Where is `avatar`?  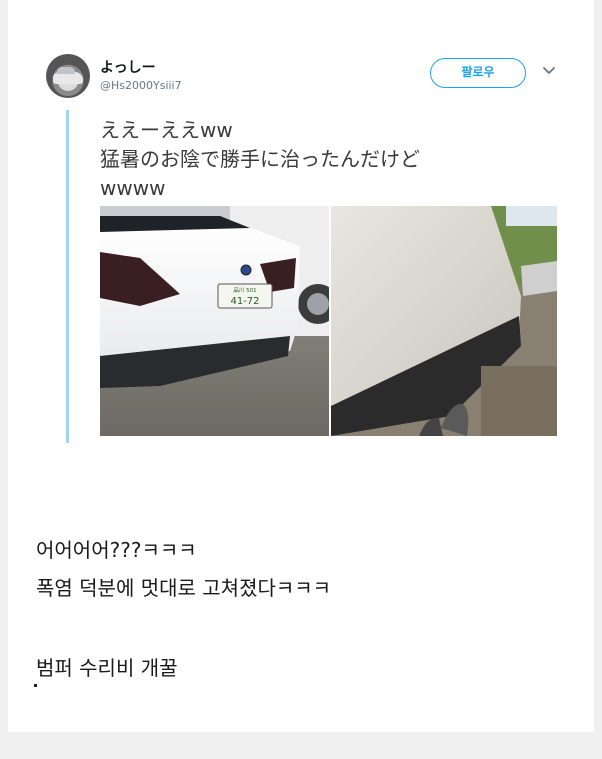 avatar is located at coordinates (68, 76).